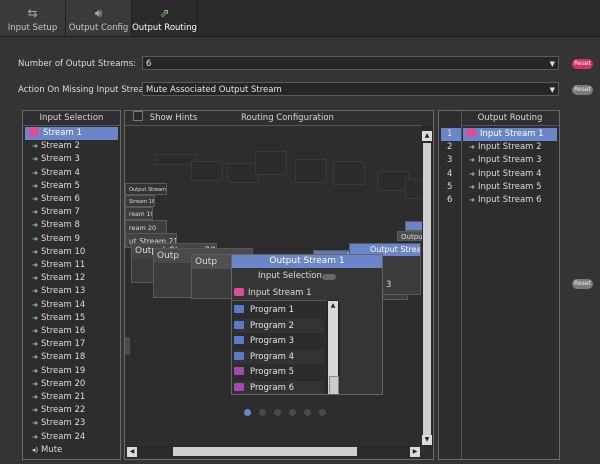 Image resolution: width=600 pixels, height=464 pixels. I want to click on input-stream-item: ➜ Stream 24, so click(57, 437).